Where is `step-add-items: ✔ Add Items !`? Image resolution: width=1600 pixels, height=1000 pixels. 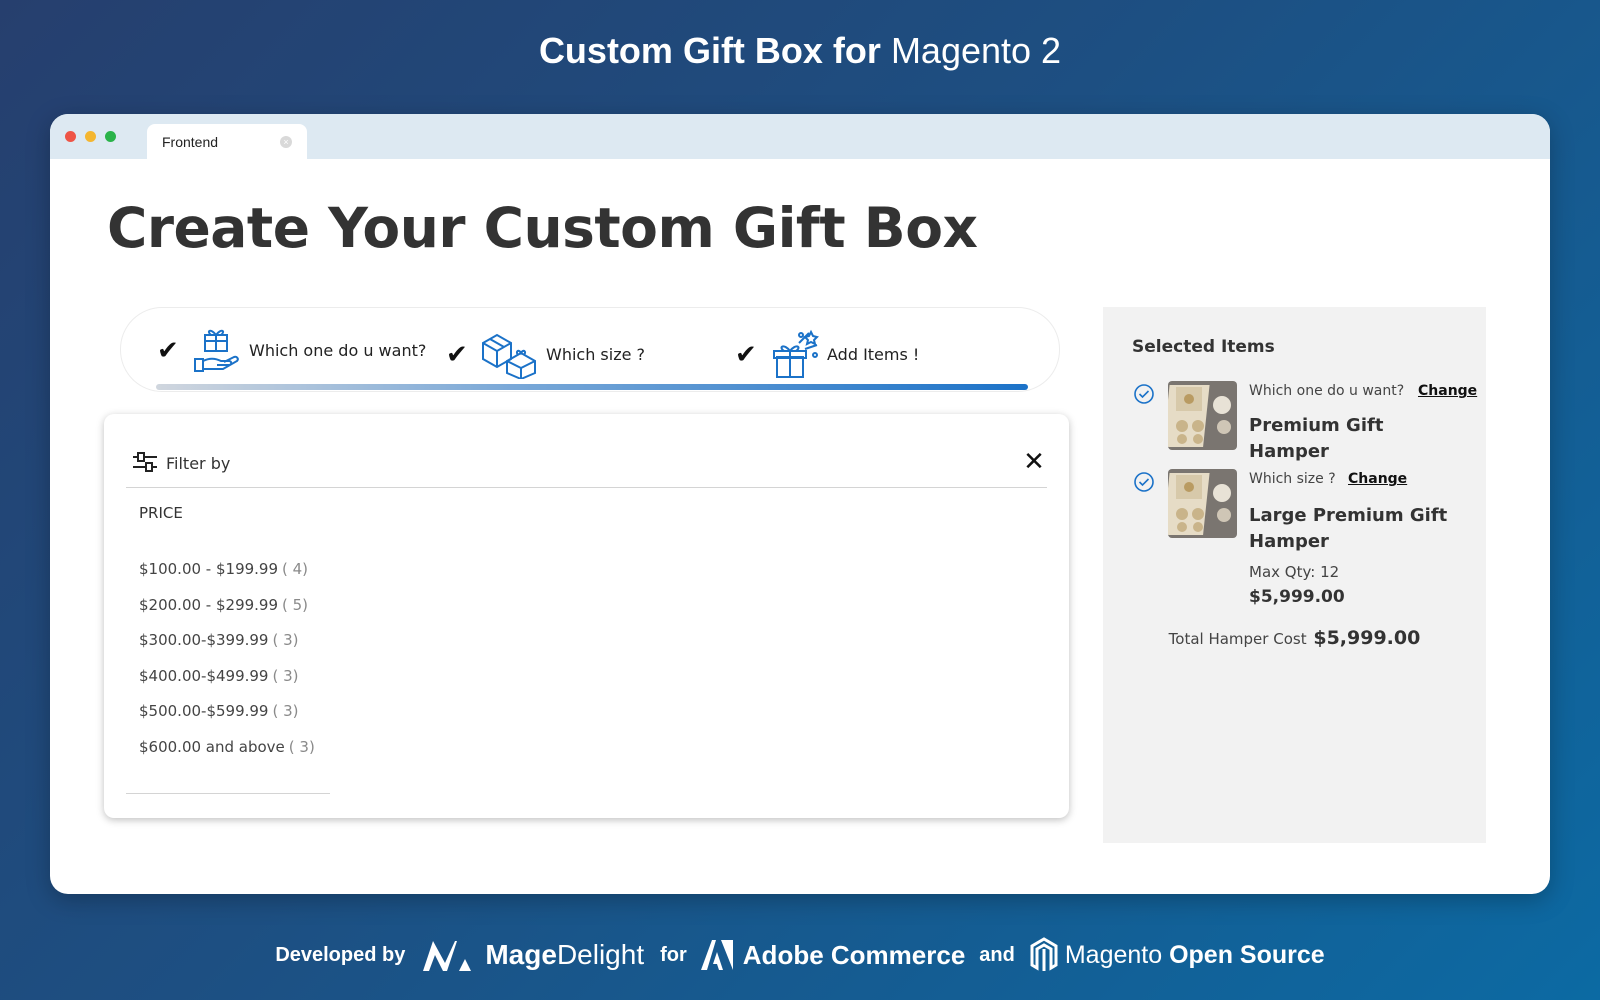 step-add-items: ✔ Add Items ! is located at coordinates (827, 354).